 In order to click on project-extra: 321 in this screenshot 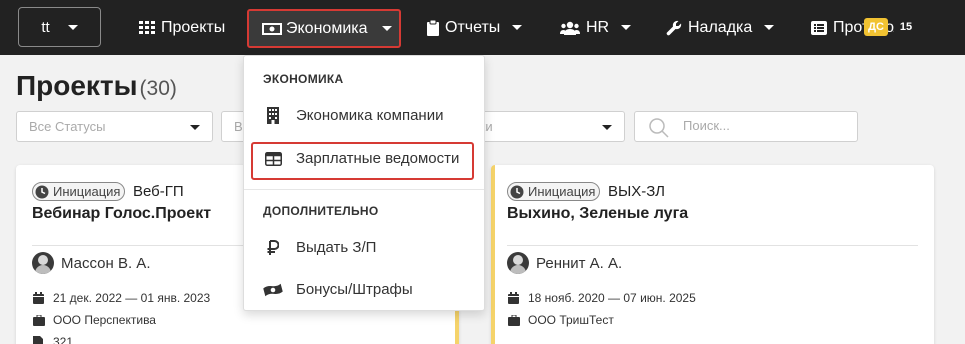, I will do `click(53, 339)`.